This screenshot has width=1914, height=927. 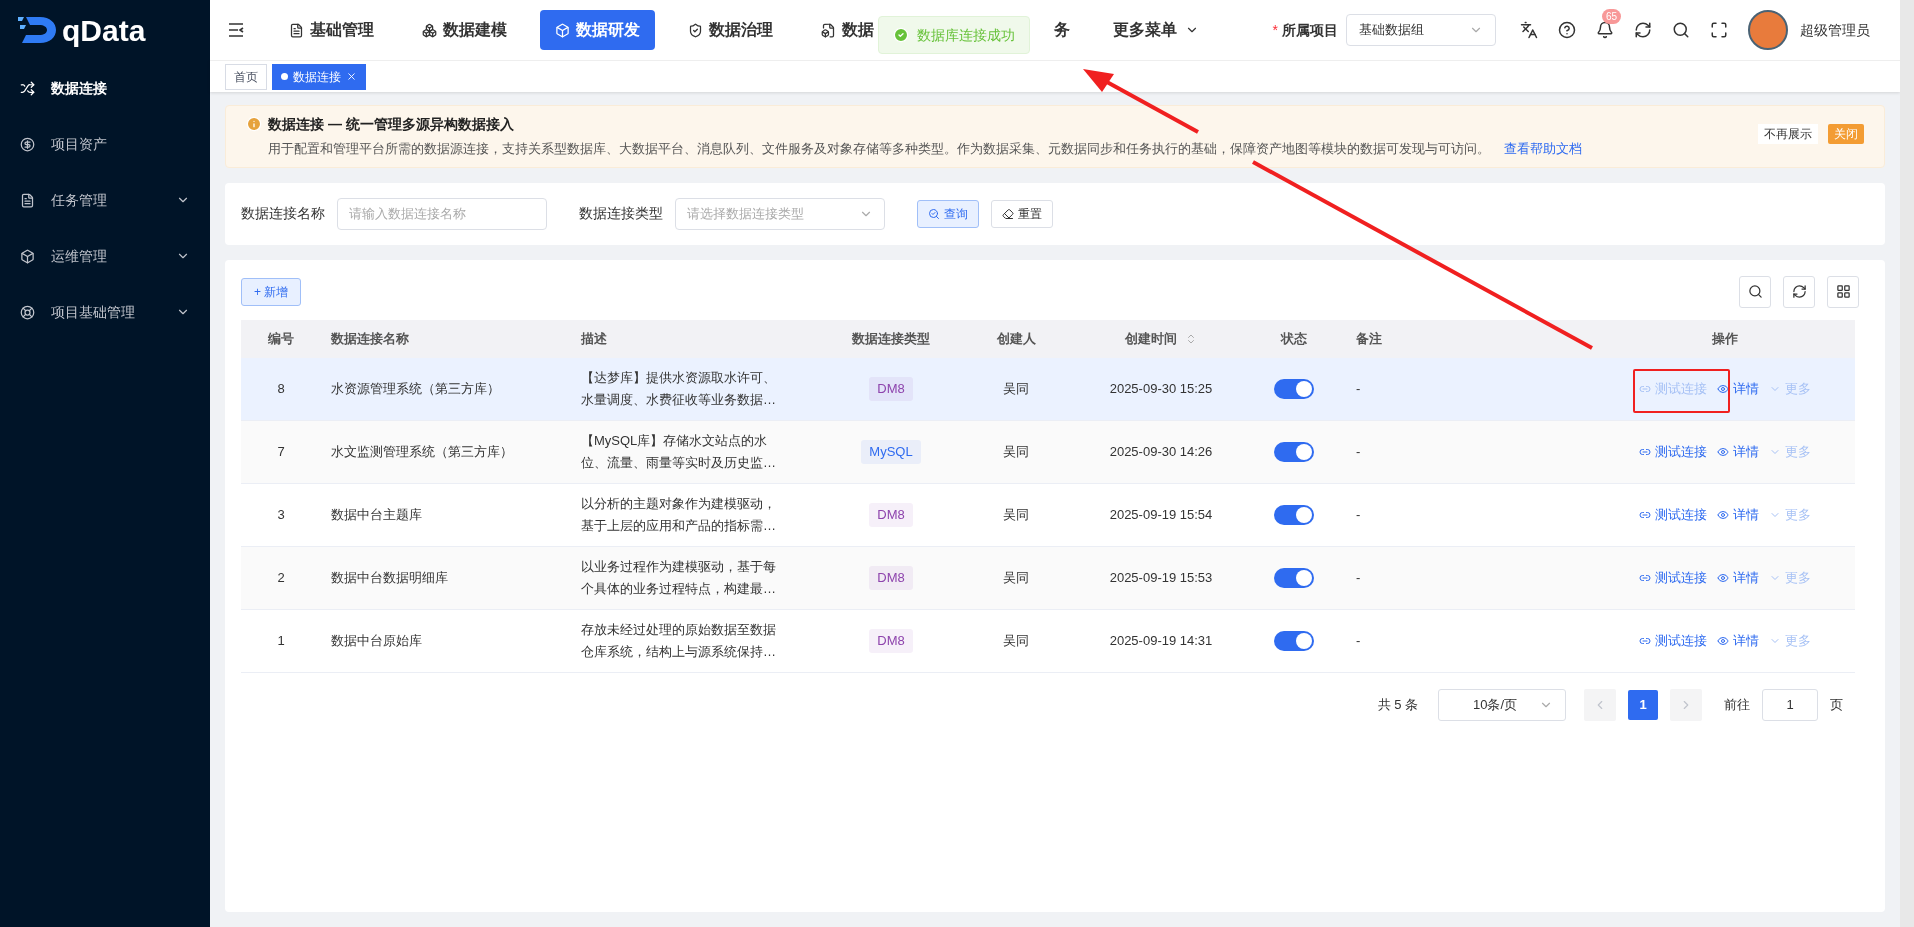 I want to click on add-button: + 新增, so click(x=271, y=291).